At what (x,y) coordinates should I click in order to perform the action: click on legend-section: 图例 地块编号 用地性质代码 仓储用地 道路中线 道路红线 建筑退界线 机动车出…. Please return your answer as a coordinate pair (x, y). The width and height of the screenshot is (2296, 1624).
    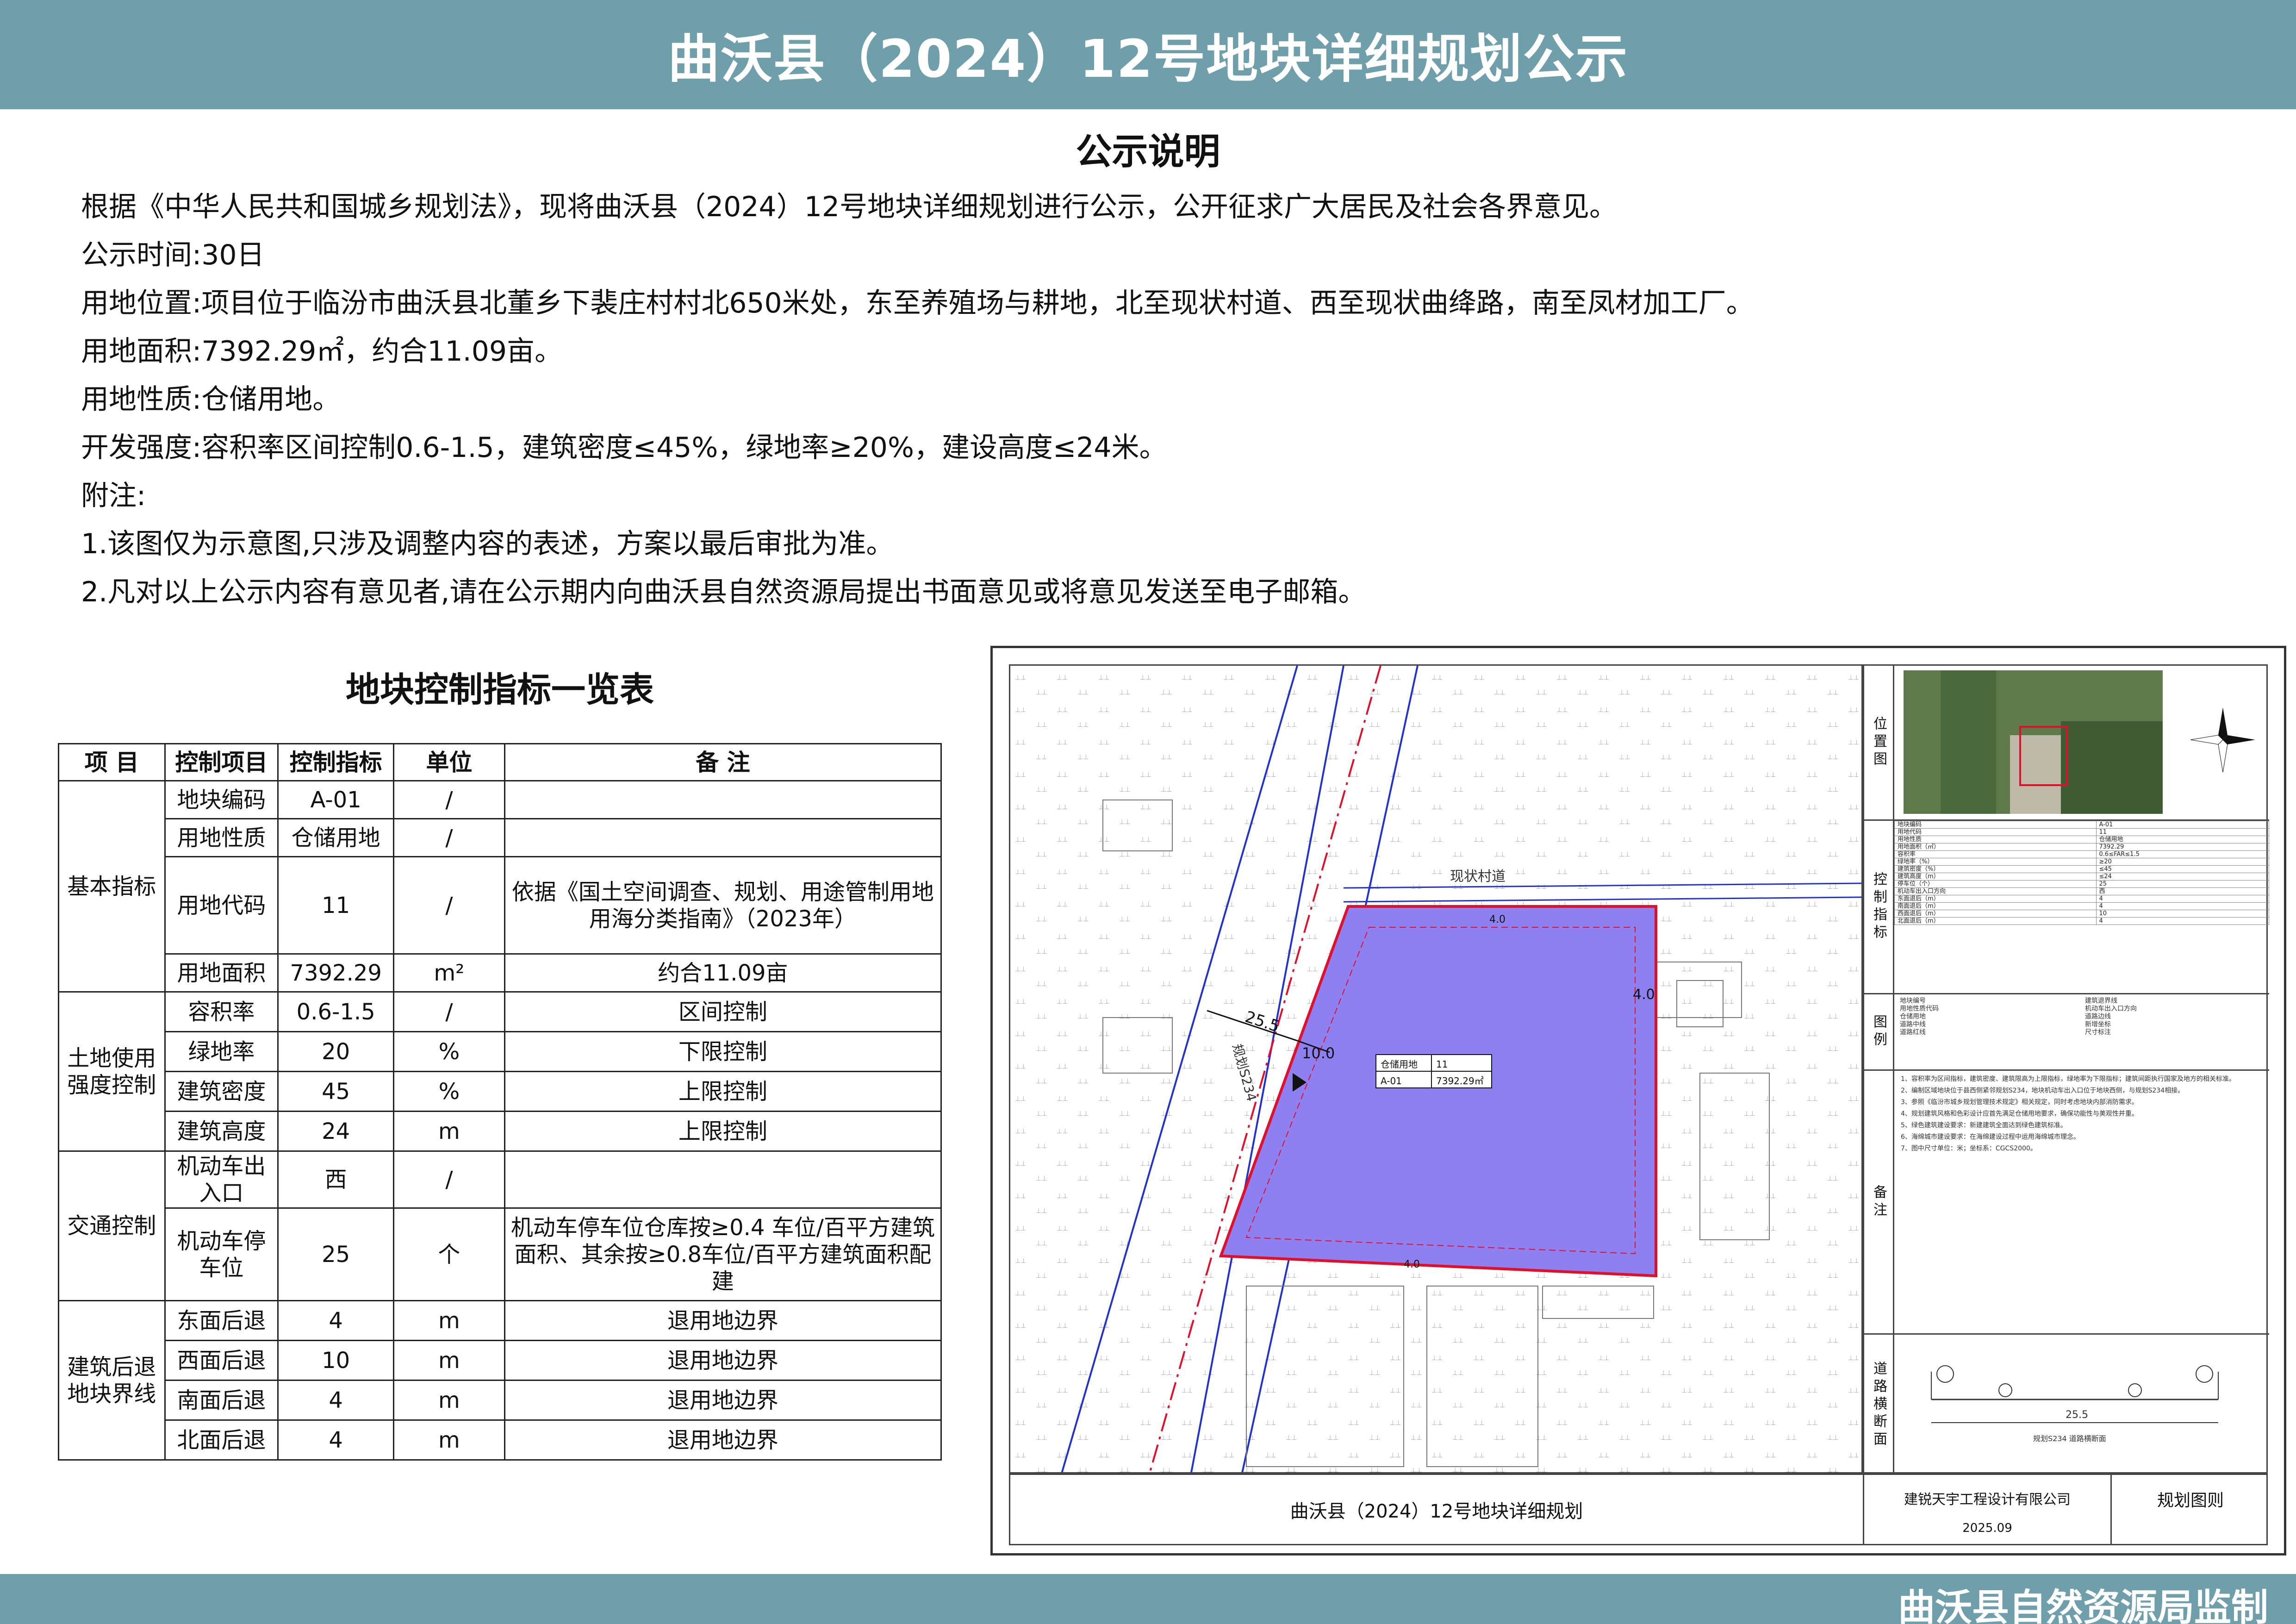
    Looking at the image, I should click on (2066, 1032).